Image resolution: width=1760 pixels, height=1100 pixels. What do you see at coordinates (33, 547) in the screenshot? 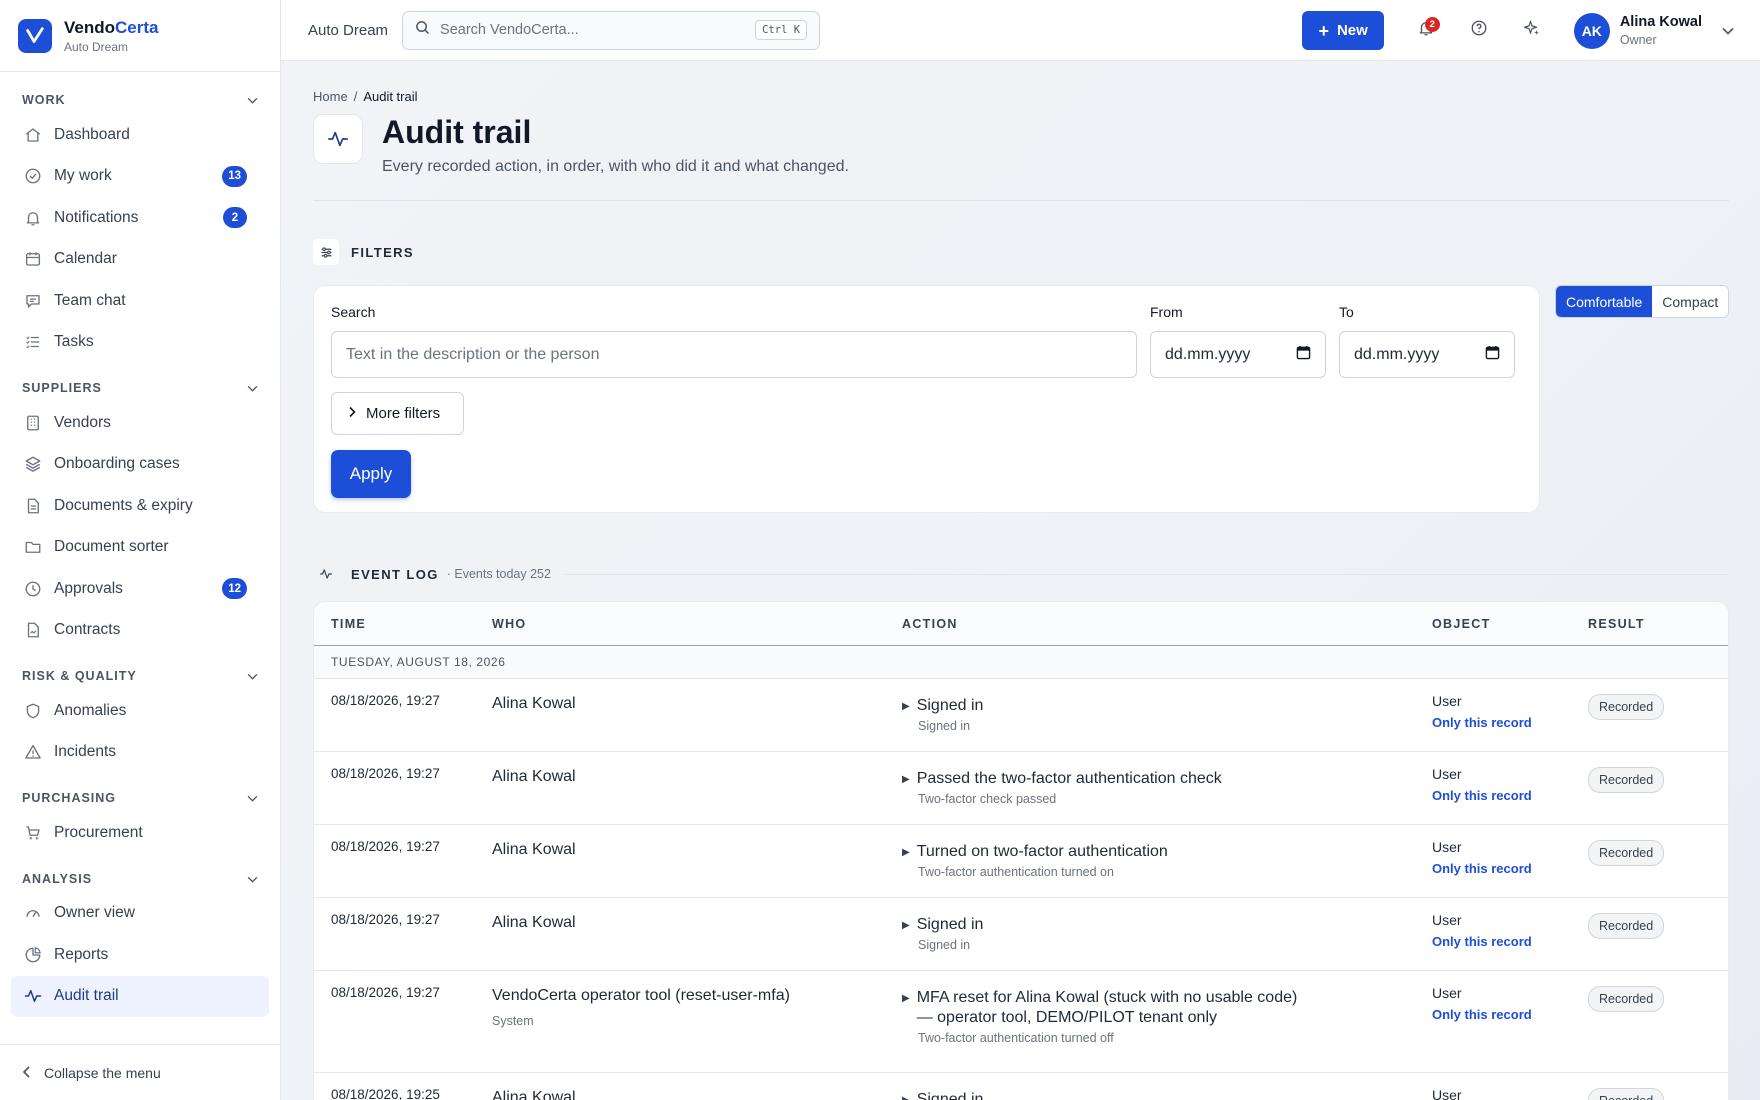
I see `folder-icon` at bounding box center [33, 547].